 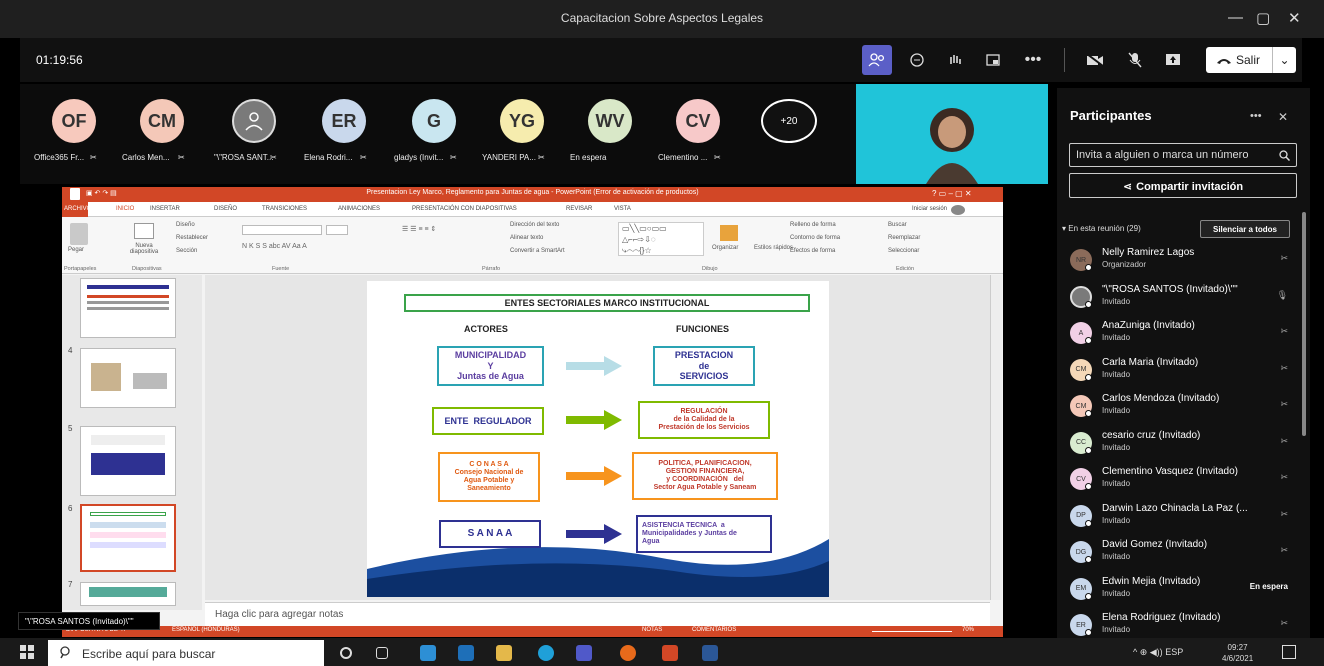 What do you see at coordinates (192, 238) in the screenshot?
I see `reset-button: Restablecer` at bounding box center [192, 238].